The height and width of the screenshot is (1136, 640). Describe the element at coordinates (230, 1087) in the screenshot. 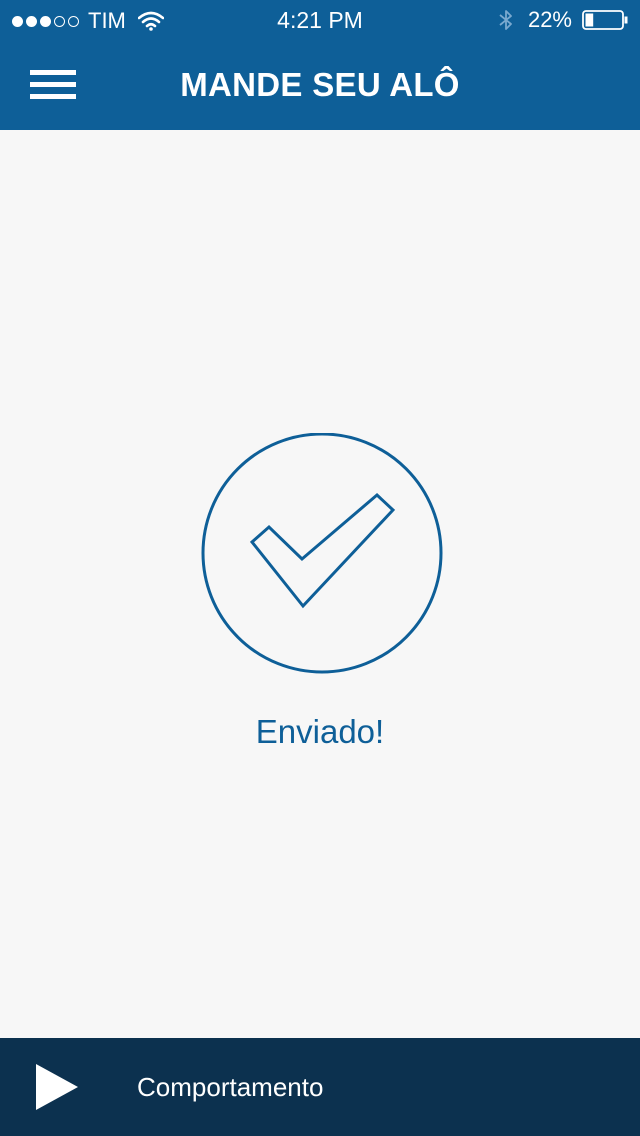

I see `now-playing-title: Comportamento` at that location.